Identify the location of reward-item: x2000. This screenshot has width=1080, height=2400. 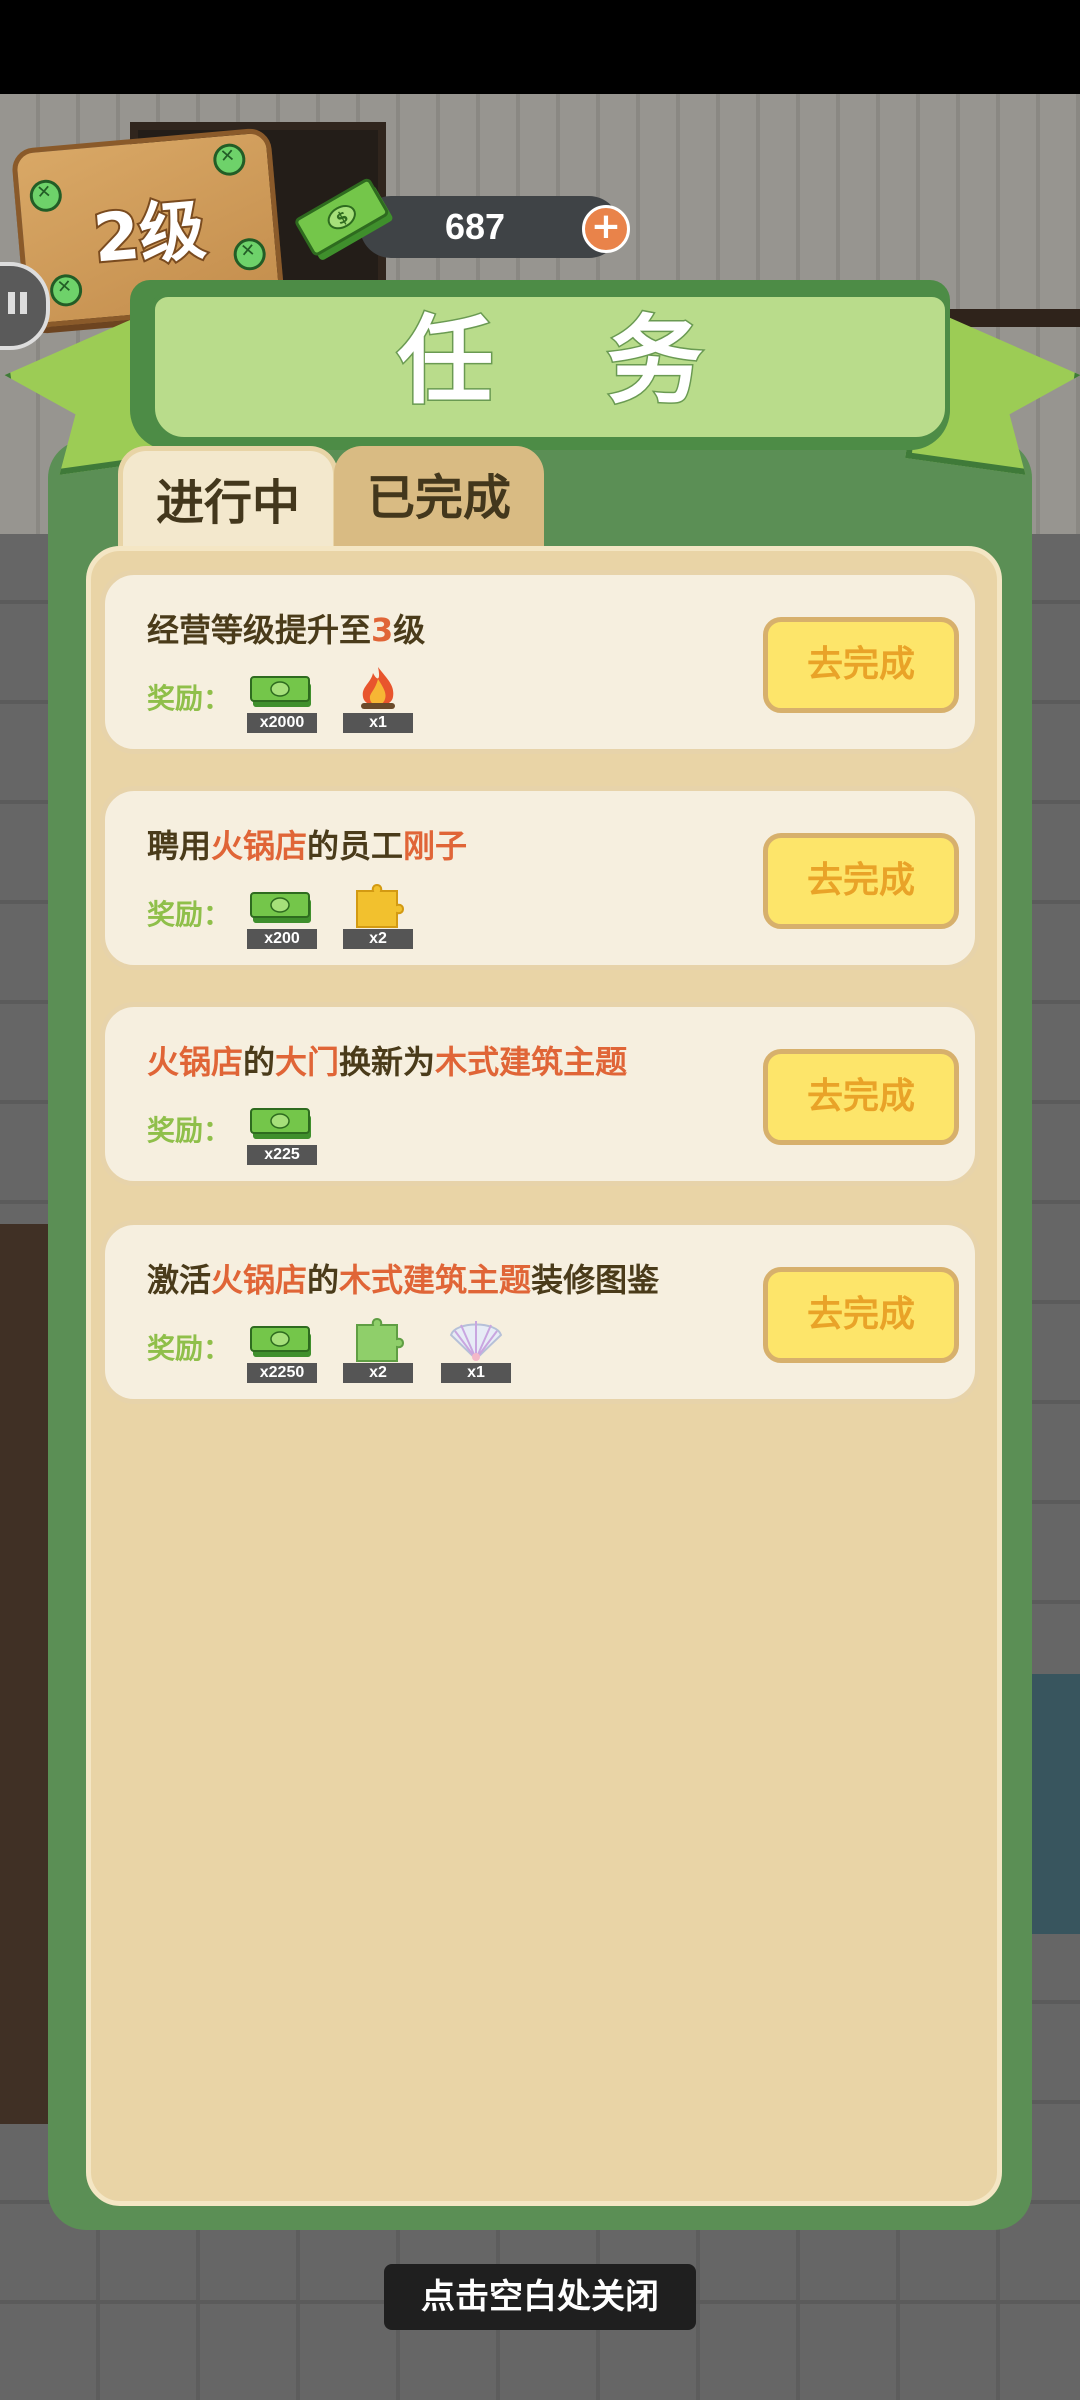
(282, 699).